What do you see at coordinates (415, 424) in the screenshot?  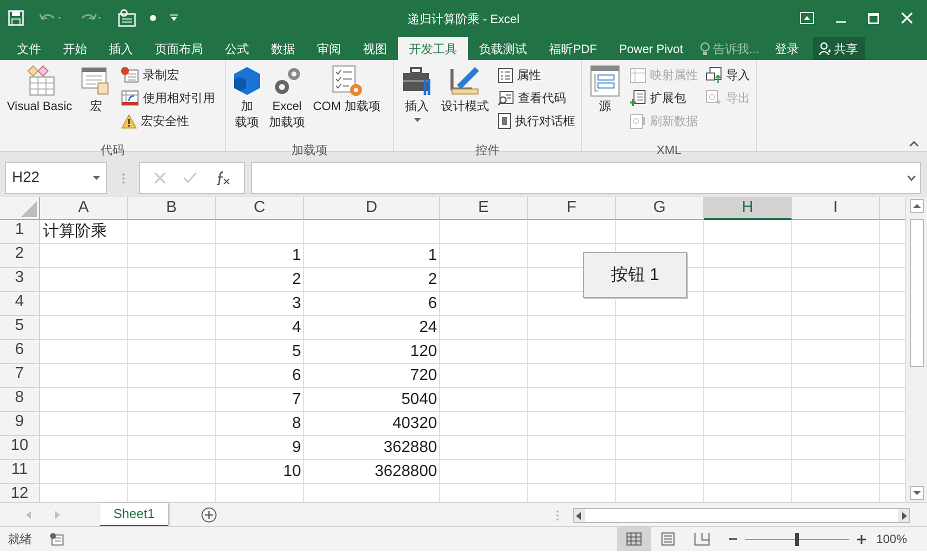 I see `table-cell-text: 40320` at bounding box center [415, 424].